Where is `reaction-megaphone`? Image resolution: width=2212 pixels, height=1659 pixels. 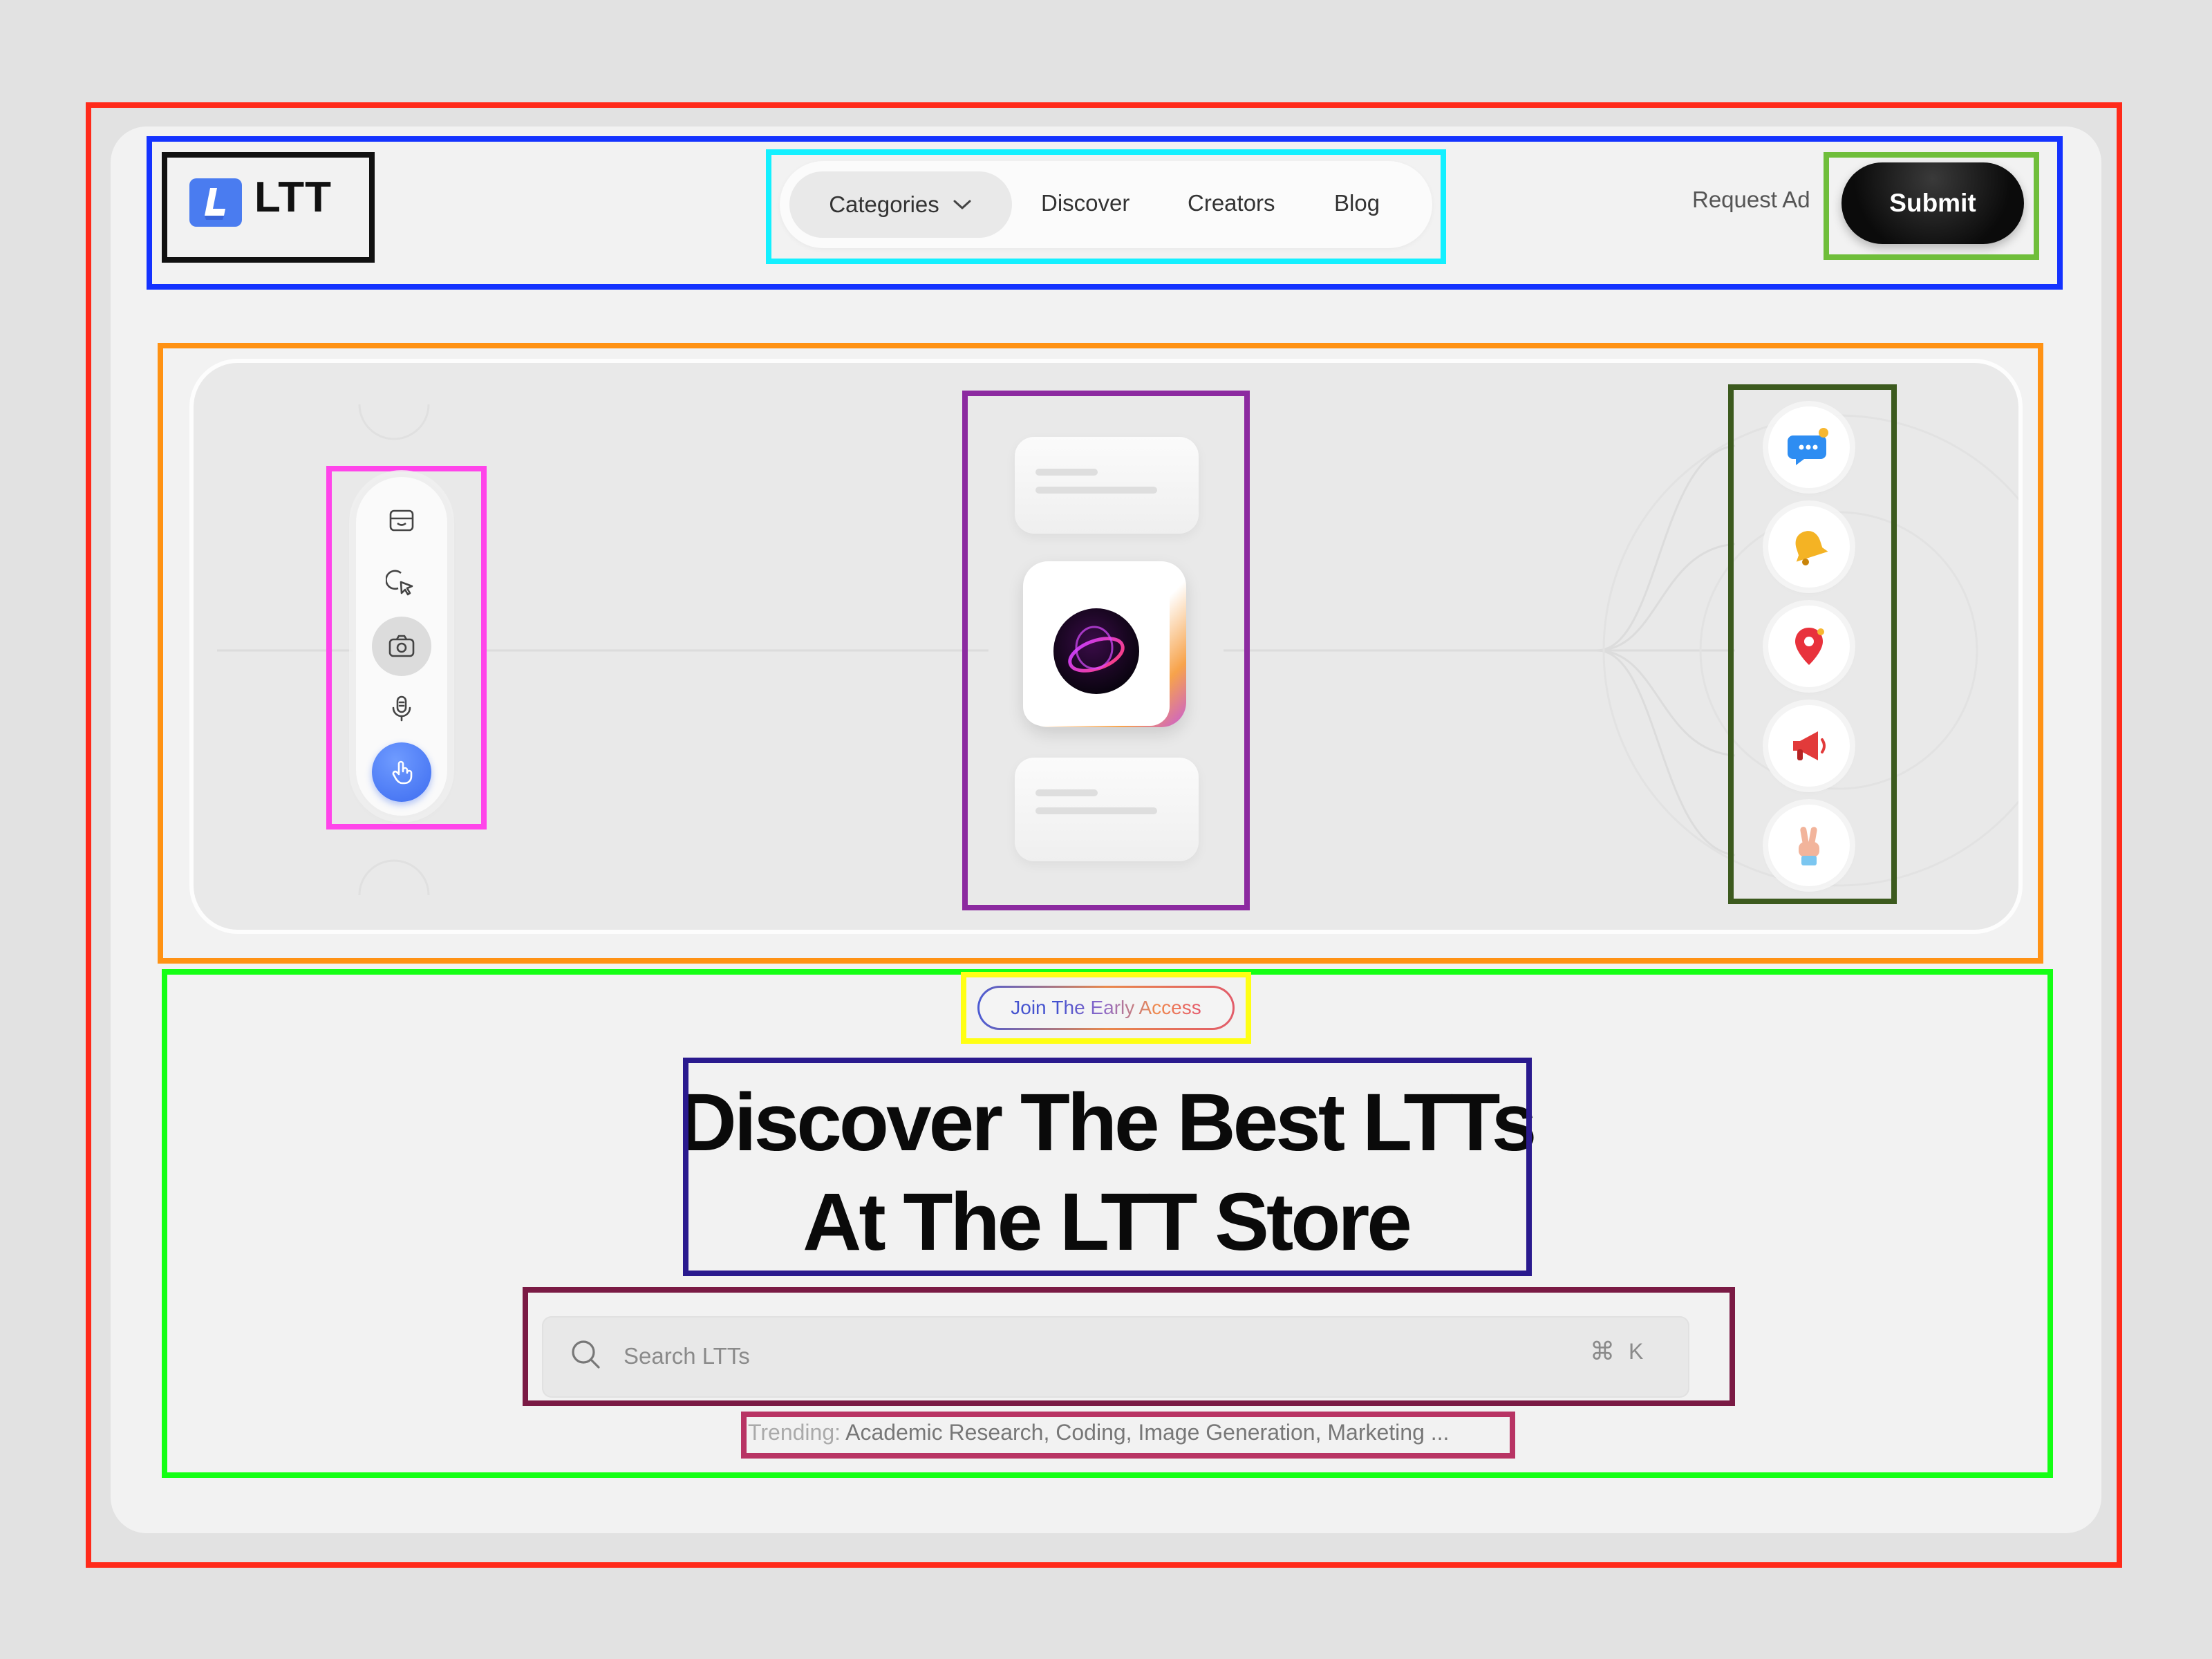 reaction-megaphone is located at coordinates (1809, 746).